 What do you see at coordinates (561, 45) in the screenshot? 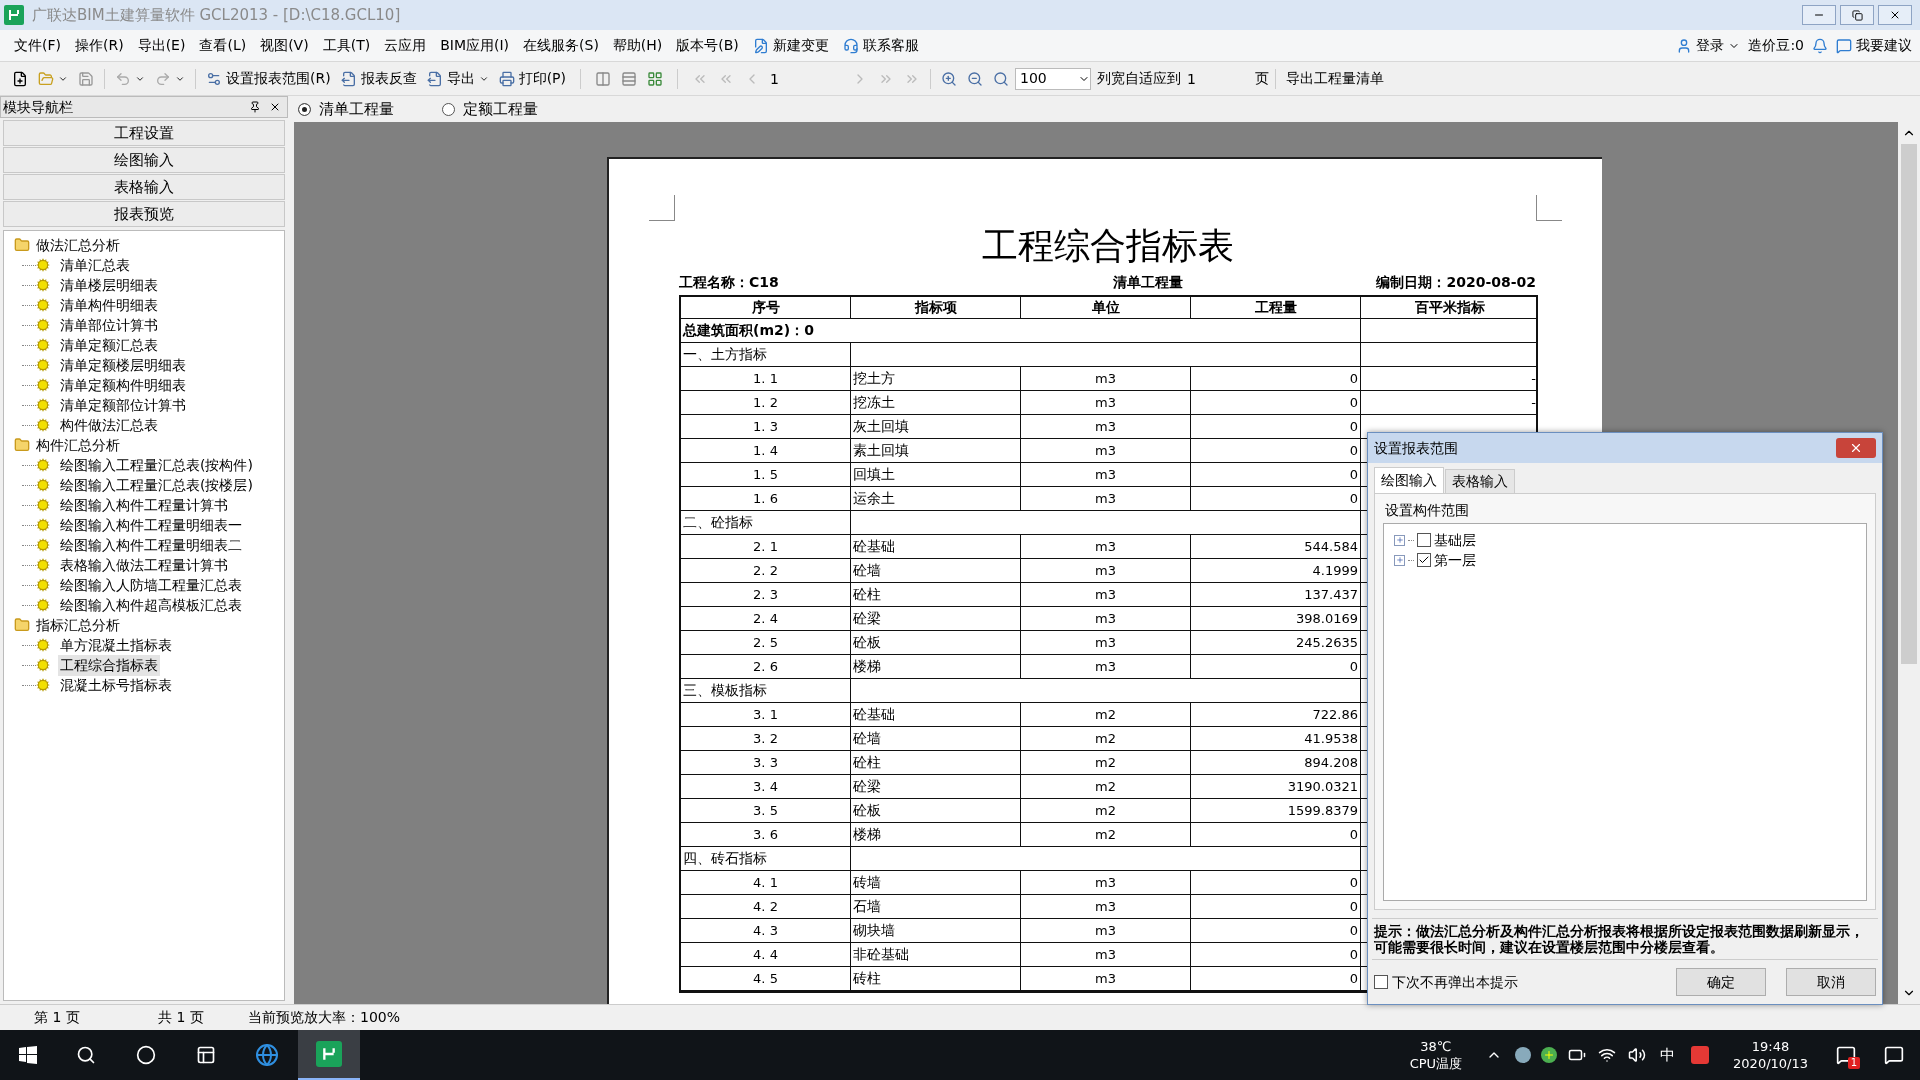
I see `menu-item: 在线服务(S)` at bounding box center [561, 45].